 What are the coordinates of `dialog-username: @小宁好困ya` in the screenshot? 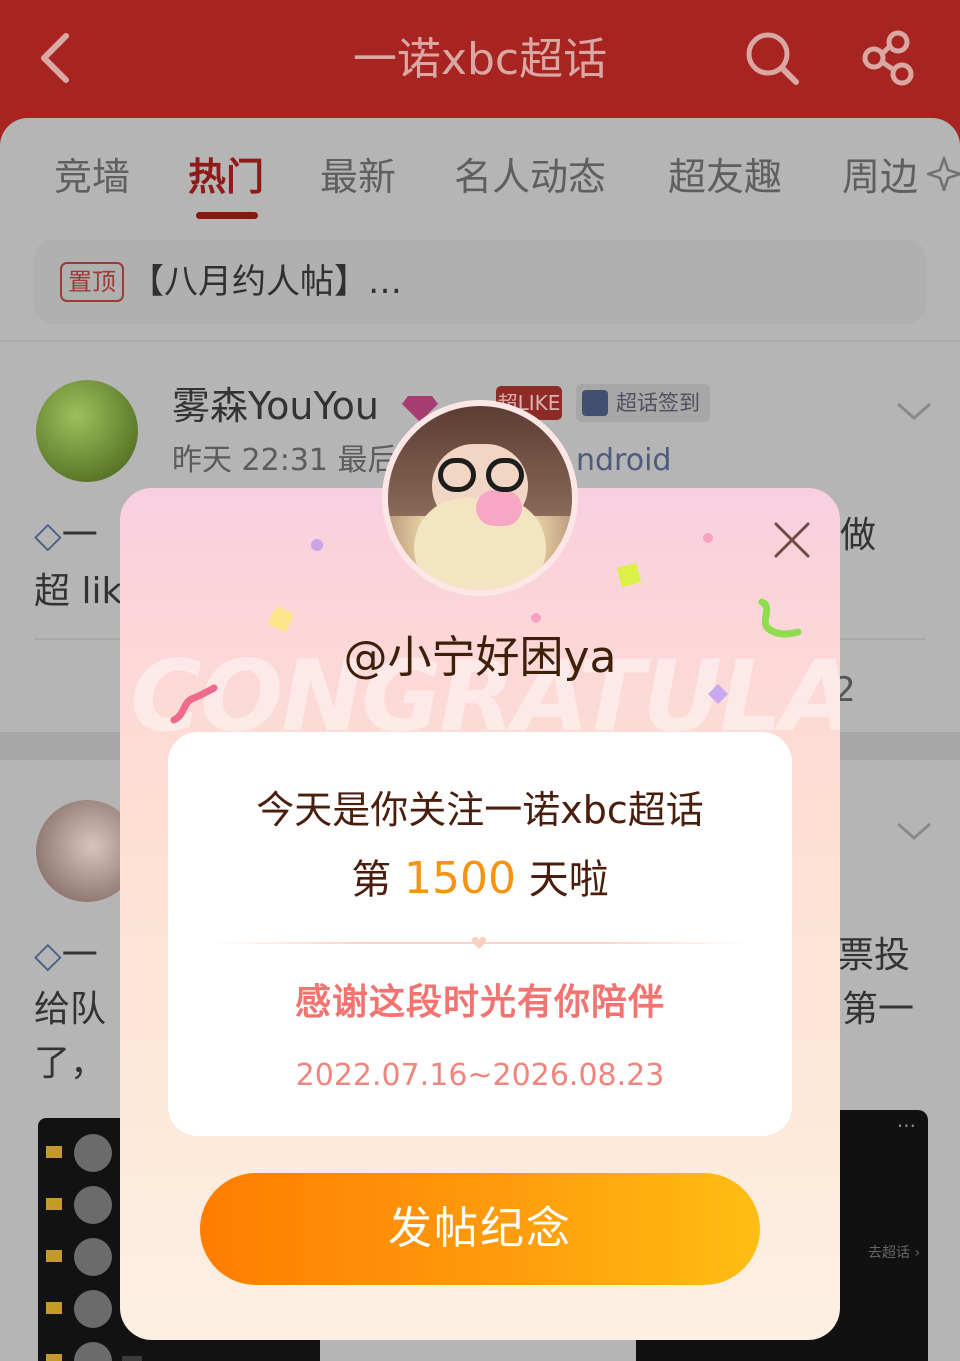 It's located at (480, 657).